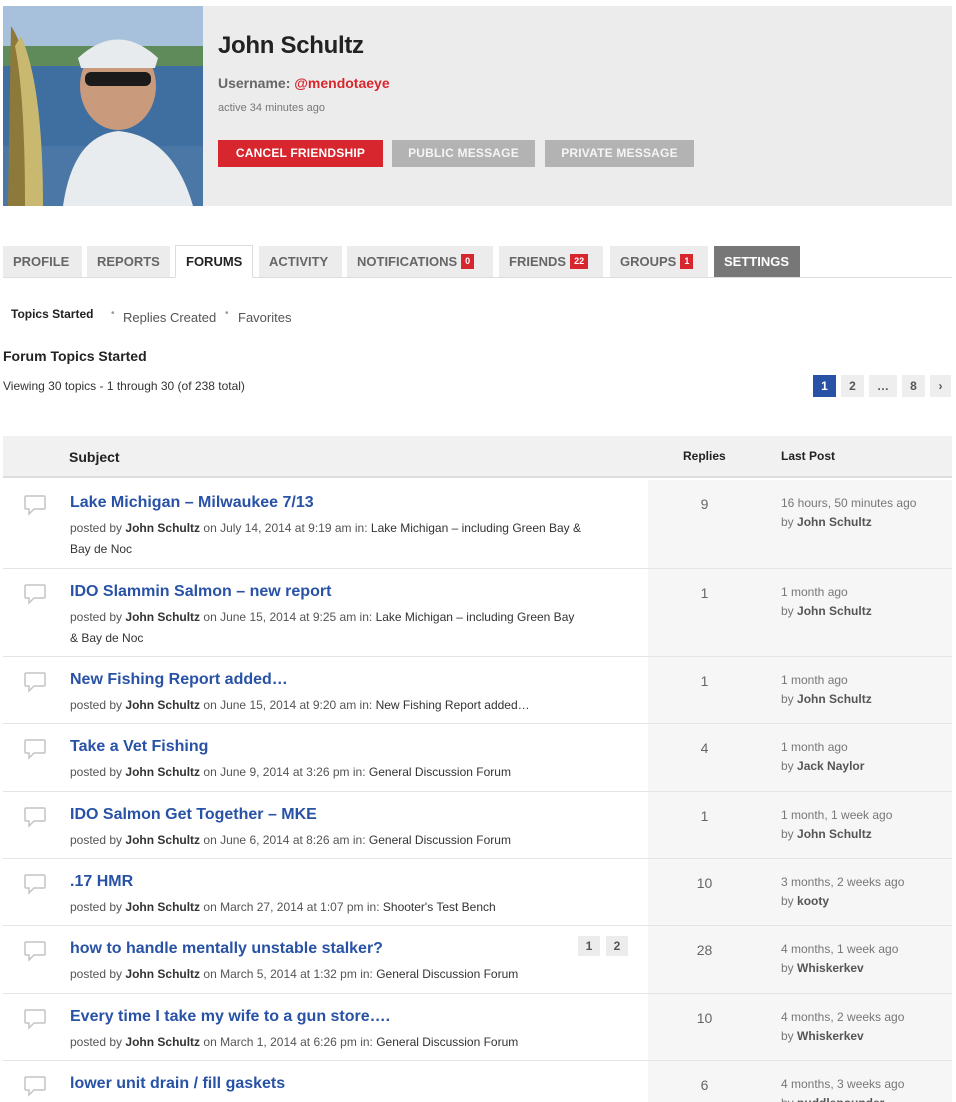 The image size is (956, 1102). Describe the element at coordinates (42, 261) in the screenshot. I see `tab-profile: PROFILE` at that location.